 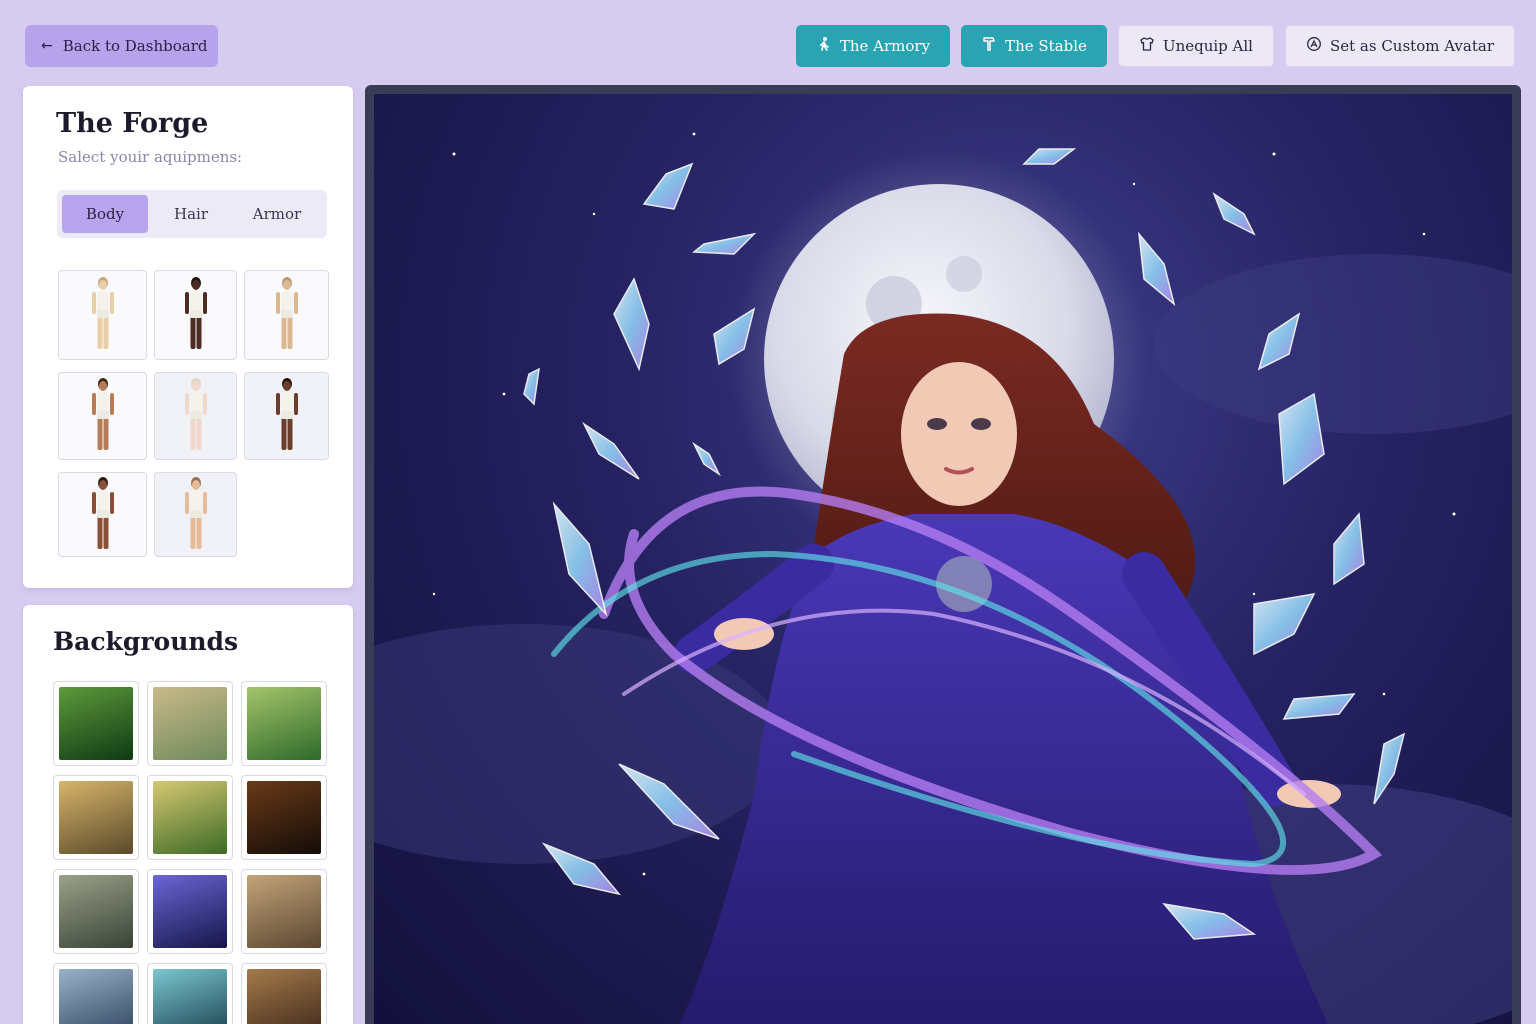 I want to click on avatar-icon, so click(x=1314, y=46).